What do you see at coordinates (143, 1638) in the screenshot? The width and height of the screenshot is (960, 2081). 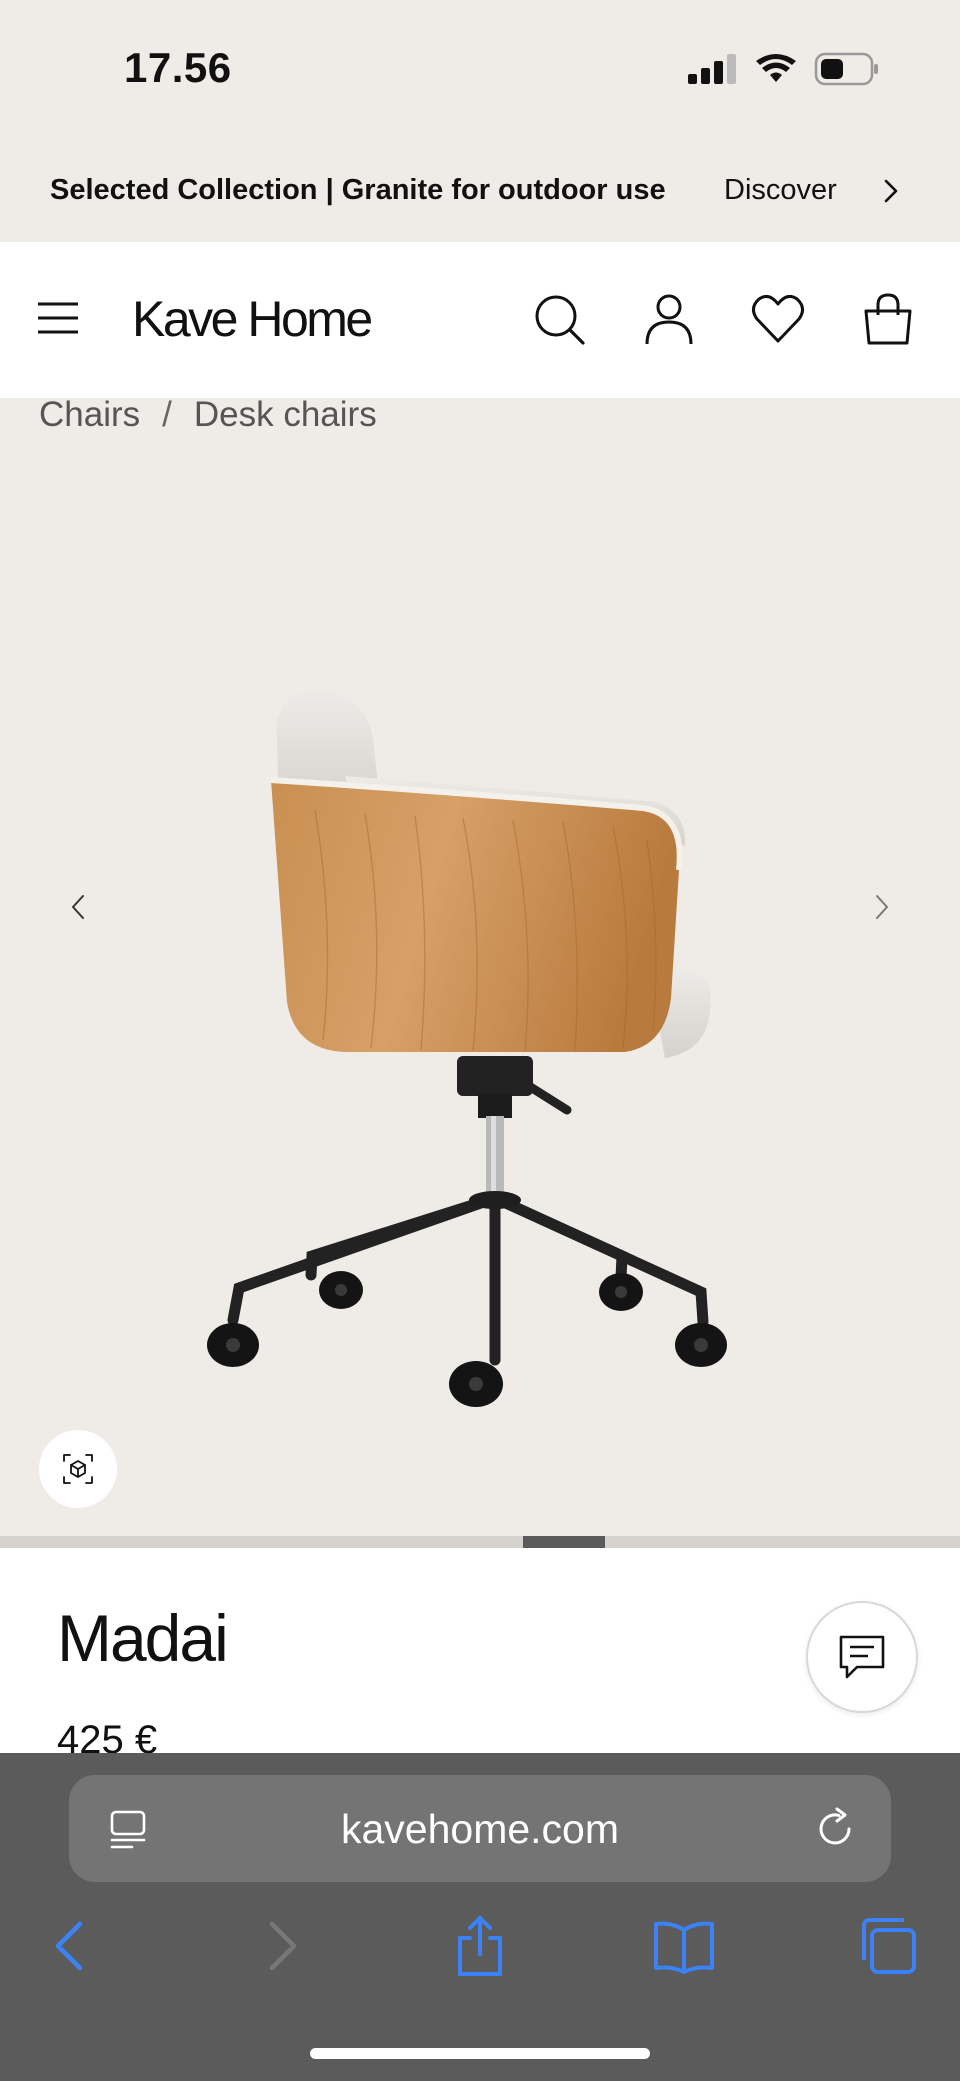 I see `product-name: Madai` at bounding box center [143, 1638].